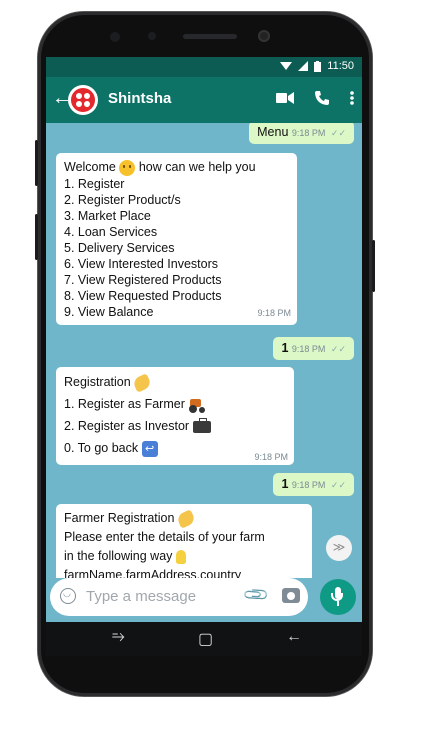 The height and width of the screenshot is (736, 433). Describe the element at coordinates (164, 537) in the screenshot. I see `message-text: Please enter the details of your farm` at that location.